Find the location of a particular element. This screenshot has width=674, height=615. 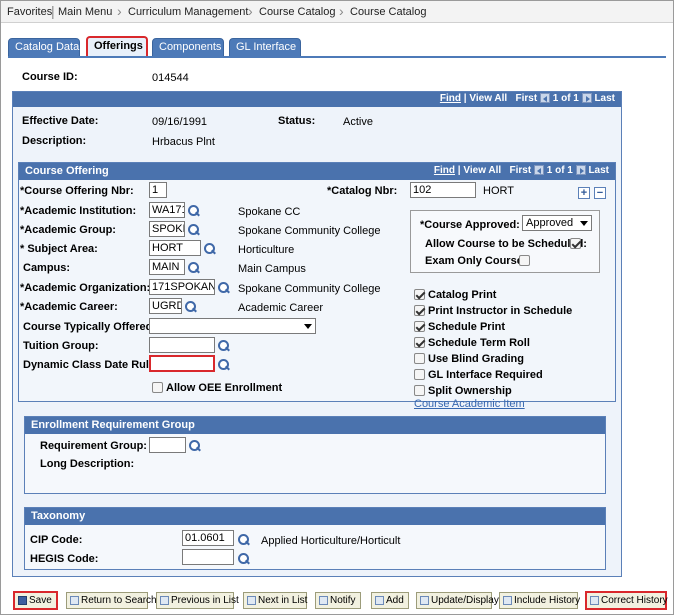

academic-career-desc: Academic Career is located at coordinates (280, 308).